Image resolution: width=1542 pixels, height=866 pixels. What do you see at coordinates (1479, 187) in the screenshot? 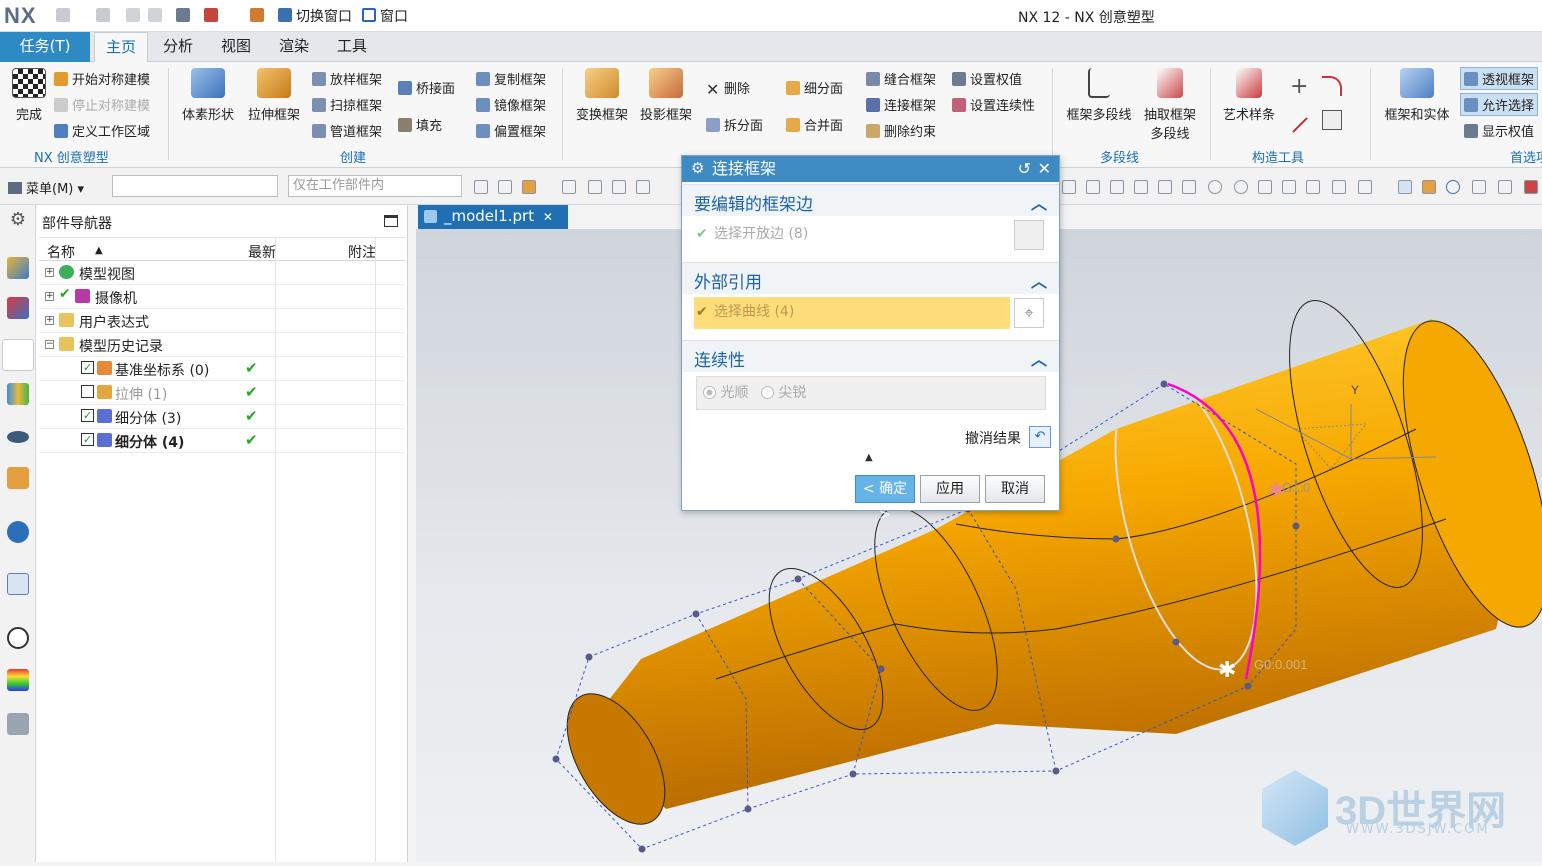
I see `measure-icon` at bounding box center [1479, 187].